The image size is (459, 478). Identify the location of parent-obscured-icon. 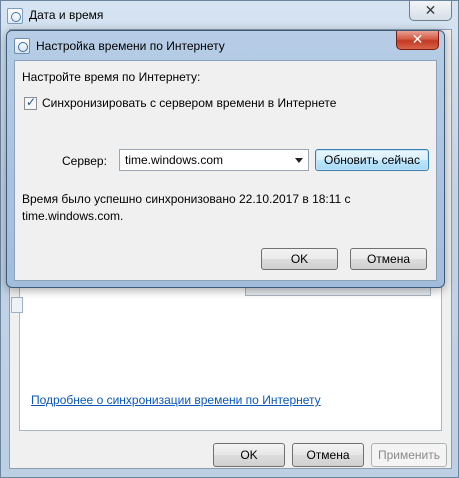
(17, 305).